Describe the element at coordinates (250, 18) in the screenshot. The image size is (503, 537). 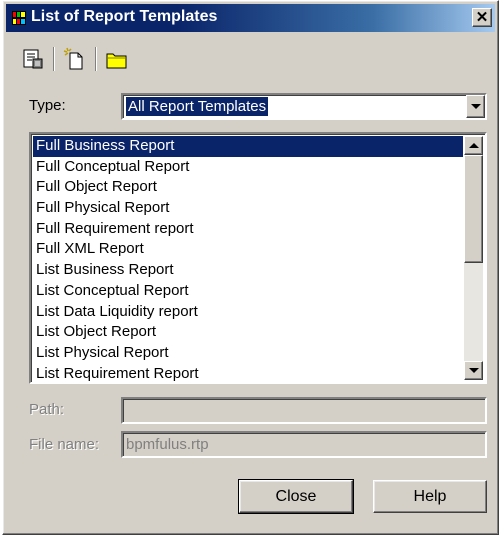
I see `title-bar: List of Report Templates ✕` at that location.